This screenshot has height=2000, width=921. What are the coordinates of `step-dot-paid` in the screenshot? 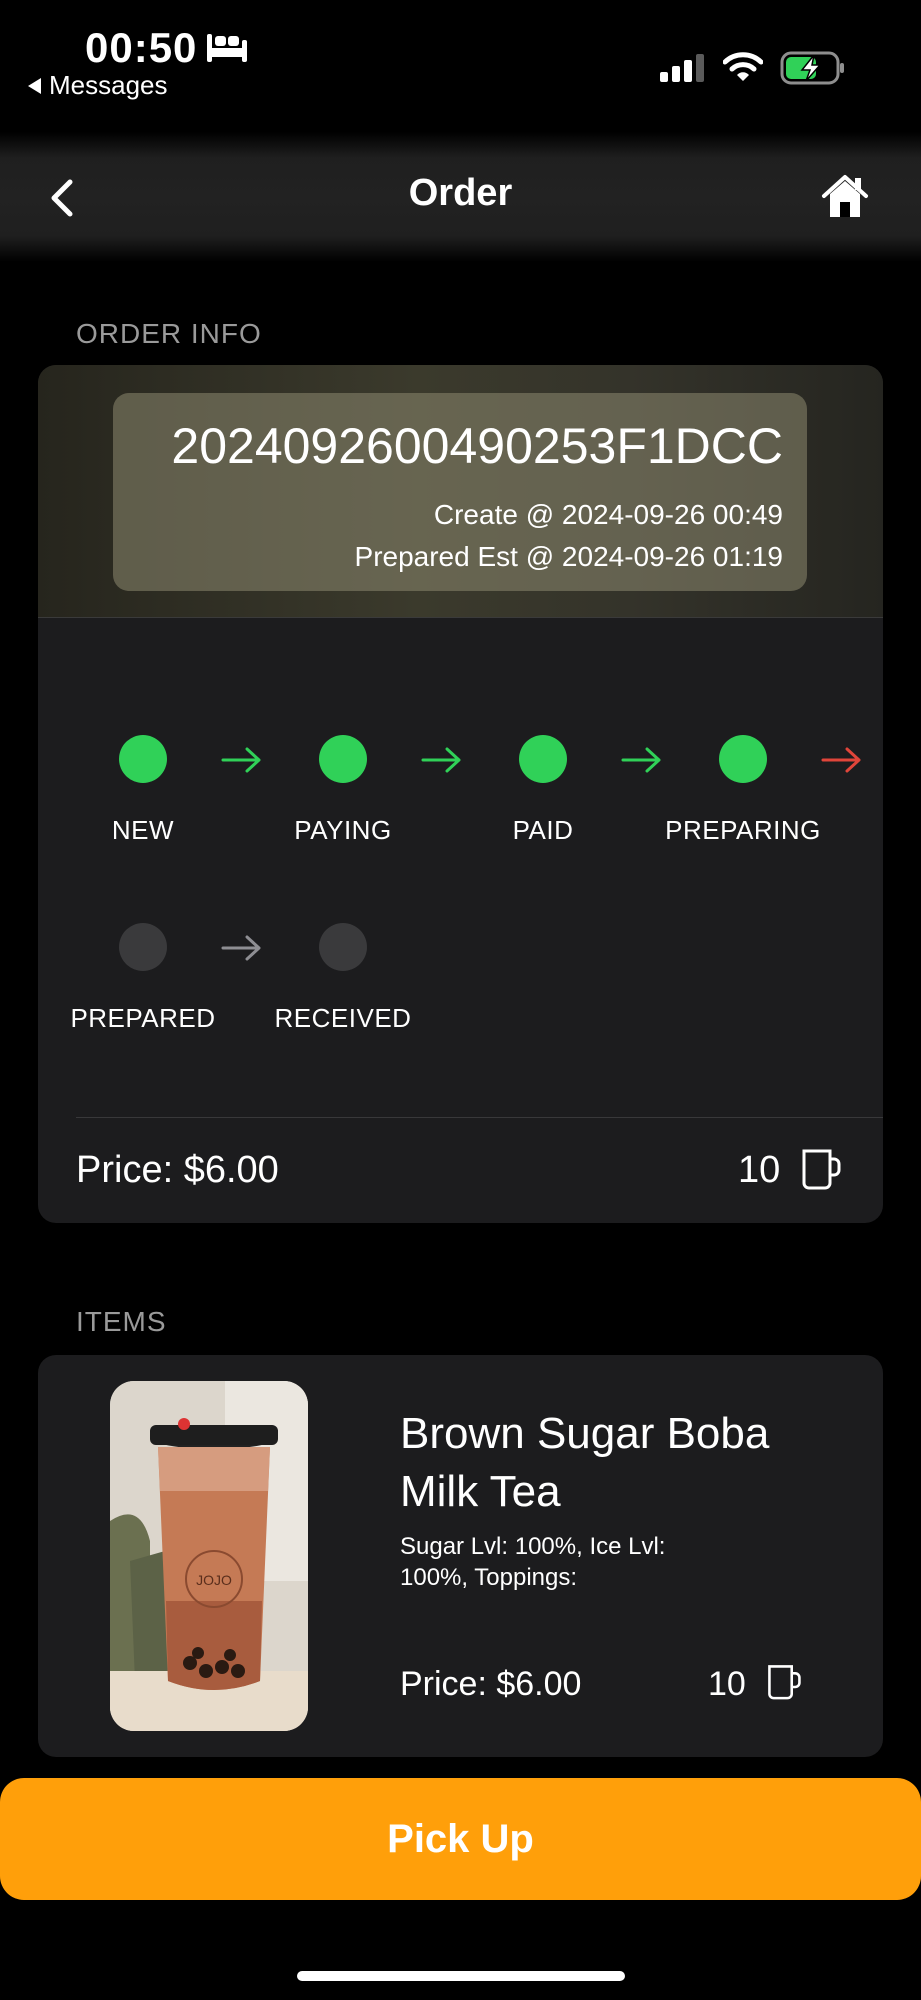 It's located at (543, 759).